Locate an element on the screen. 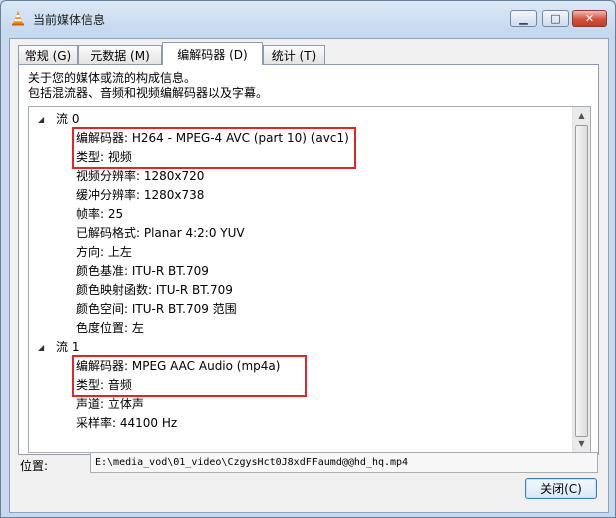  tree-property: 颜色空间: ITU-R BT.709 范围 is located at coordinates (156, 309).